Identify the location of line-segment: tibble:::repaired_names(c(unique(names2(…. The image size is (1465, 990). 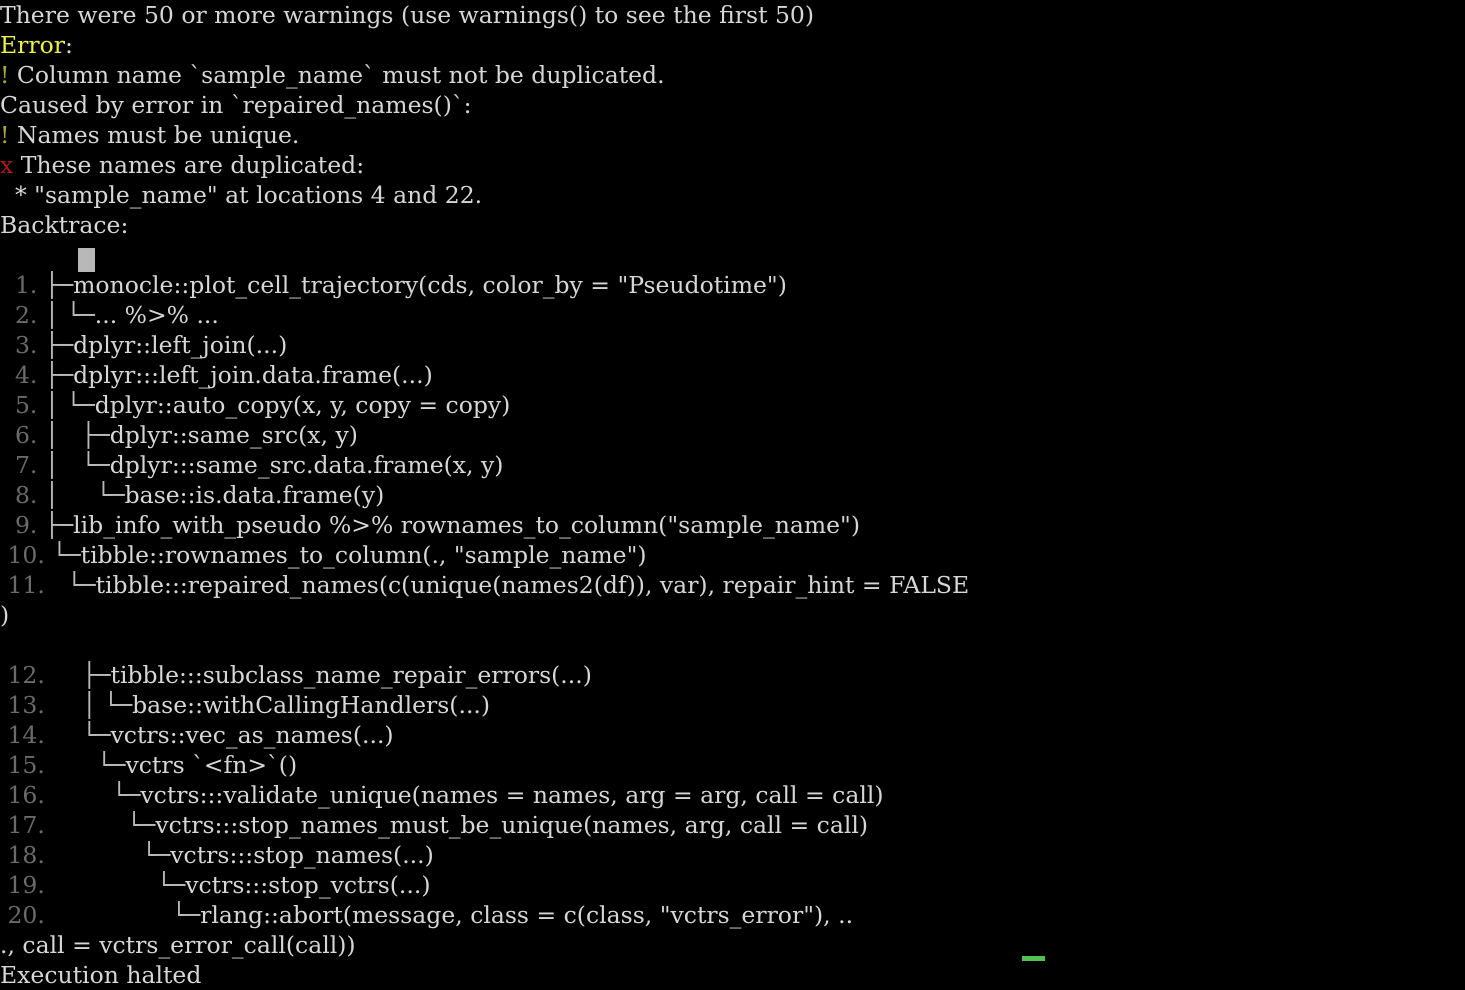
(532, 585).